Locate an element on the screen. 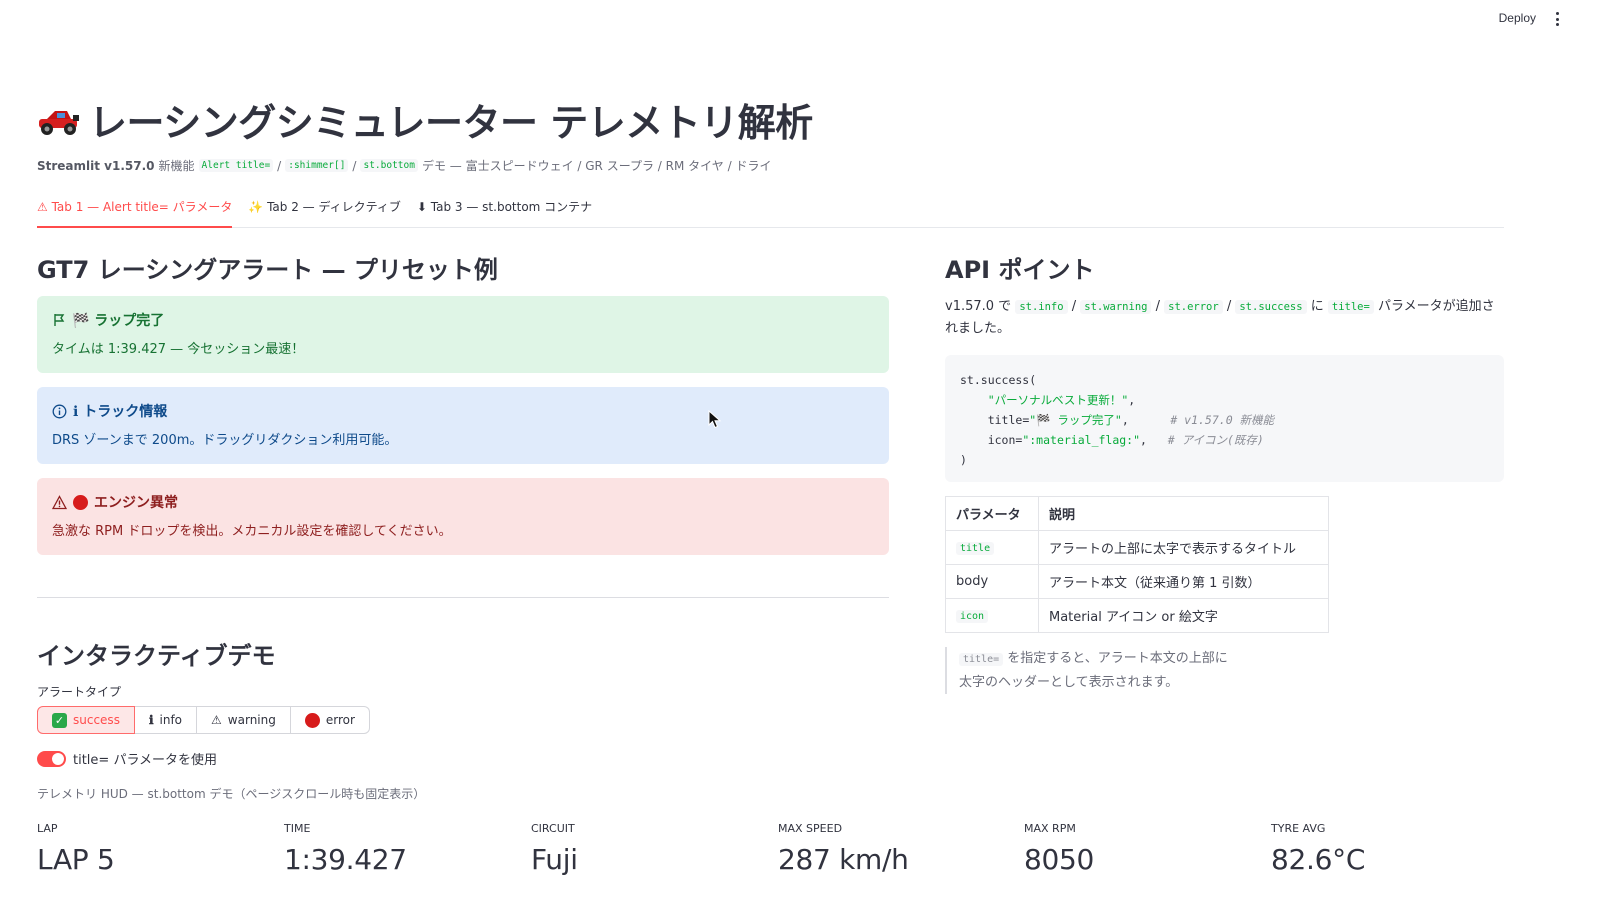 The width and height of the screenshot is (1598, 904). success-alert-body: タイムは 1:39.427 — 今セッション最速！ is located at coordinates (178, 349).